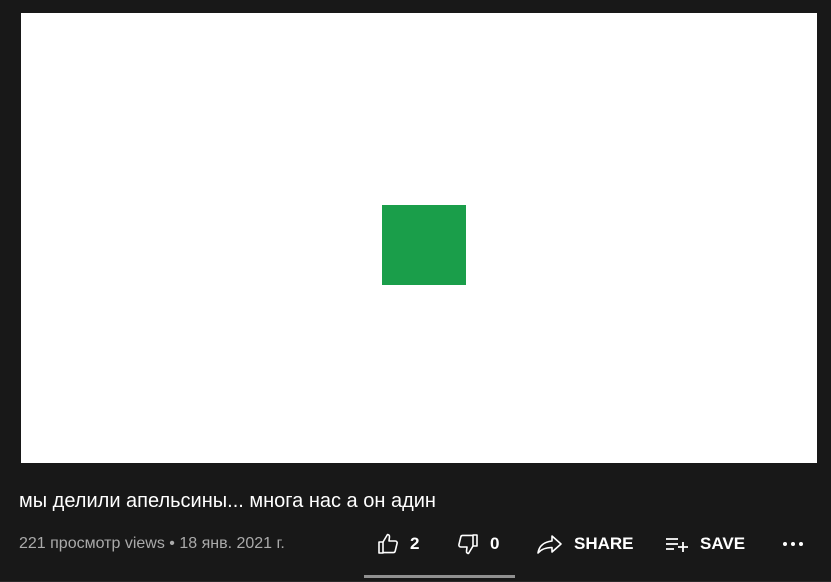 The image size is (831, 582). What do you see at coordinates (723, 543) in the screenshot?
I see `save-label: SAVE` at bounding box center [723, 543].